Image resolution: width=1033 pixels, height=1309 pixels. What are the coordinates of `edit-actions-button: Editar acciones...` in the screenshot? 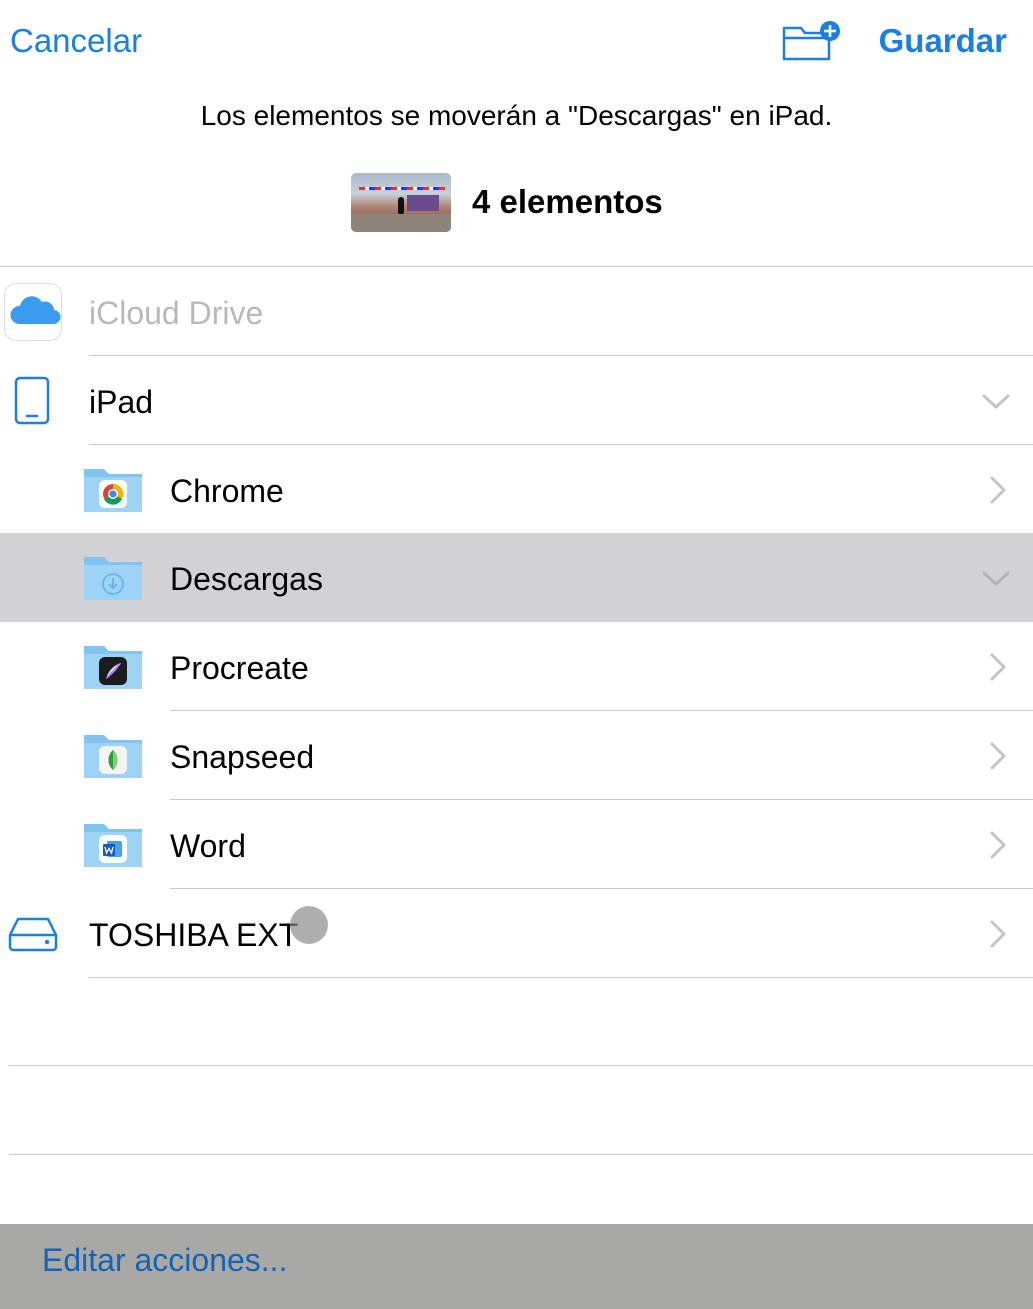 It's located at (164, 1260).